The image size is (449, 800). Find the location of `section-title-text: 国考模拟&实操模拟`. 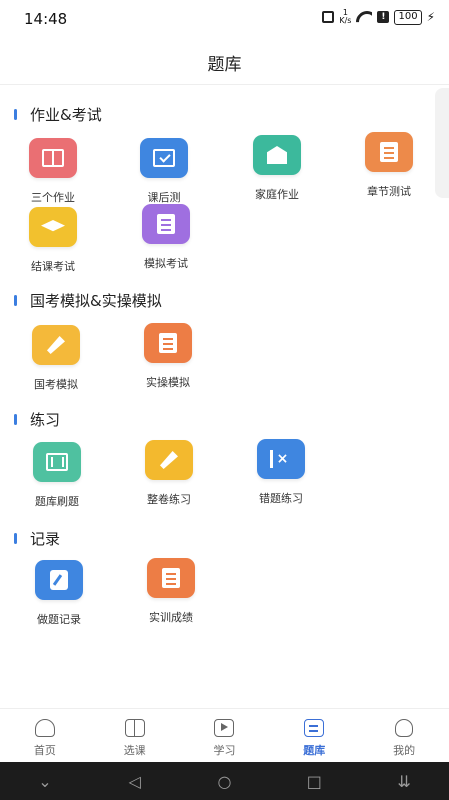

section-title-text: 国考模拟&实操模拟 is located at coordinates (96, 301).